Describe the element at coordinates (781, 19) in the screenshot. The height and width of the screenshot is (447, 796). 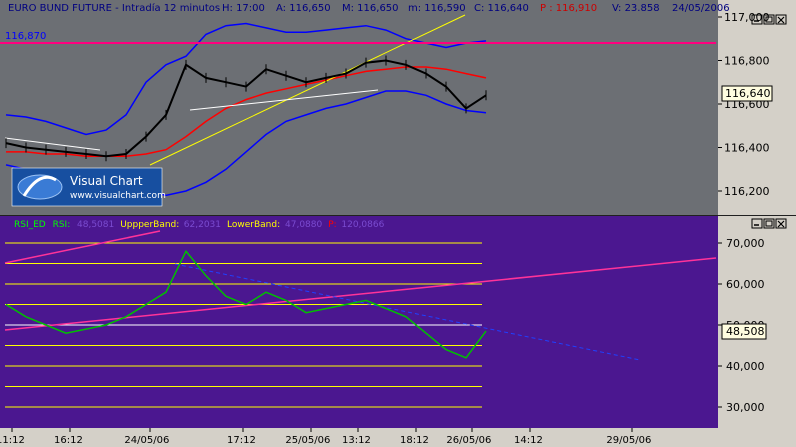
I see `price-panel-close-button` at that location.